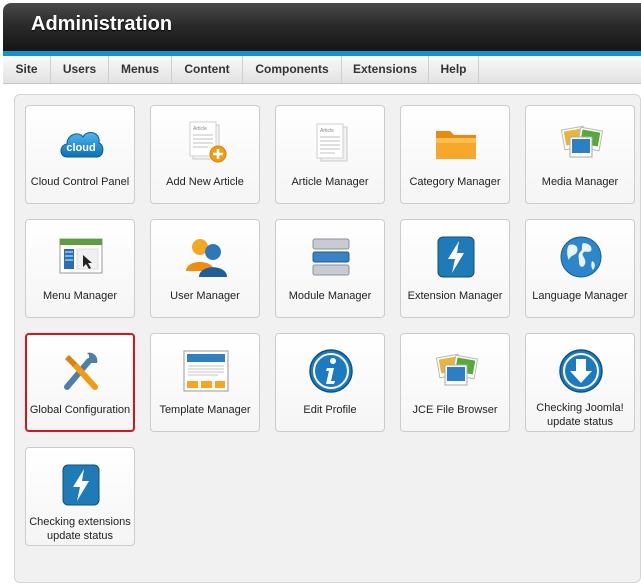 Image resolution: width=641 pixels, height=588 pixels. I want to click on menu-manager-icon, so click(81, 256).